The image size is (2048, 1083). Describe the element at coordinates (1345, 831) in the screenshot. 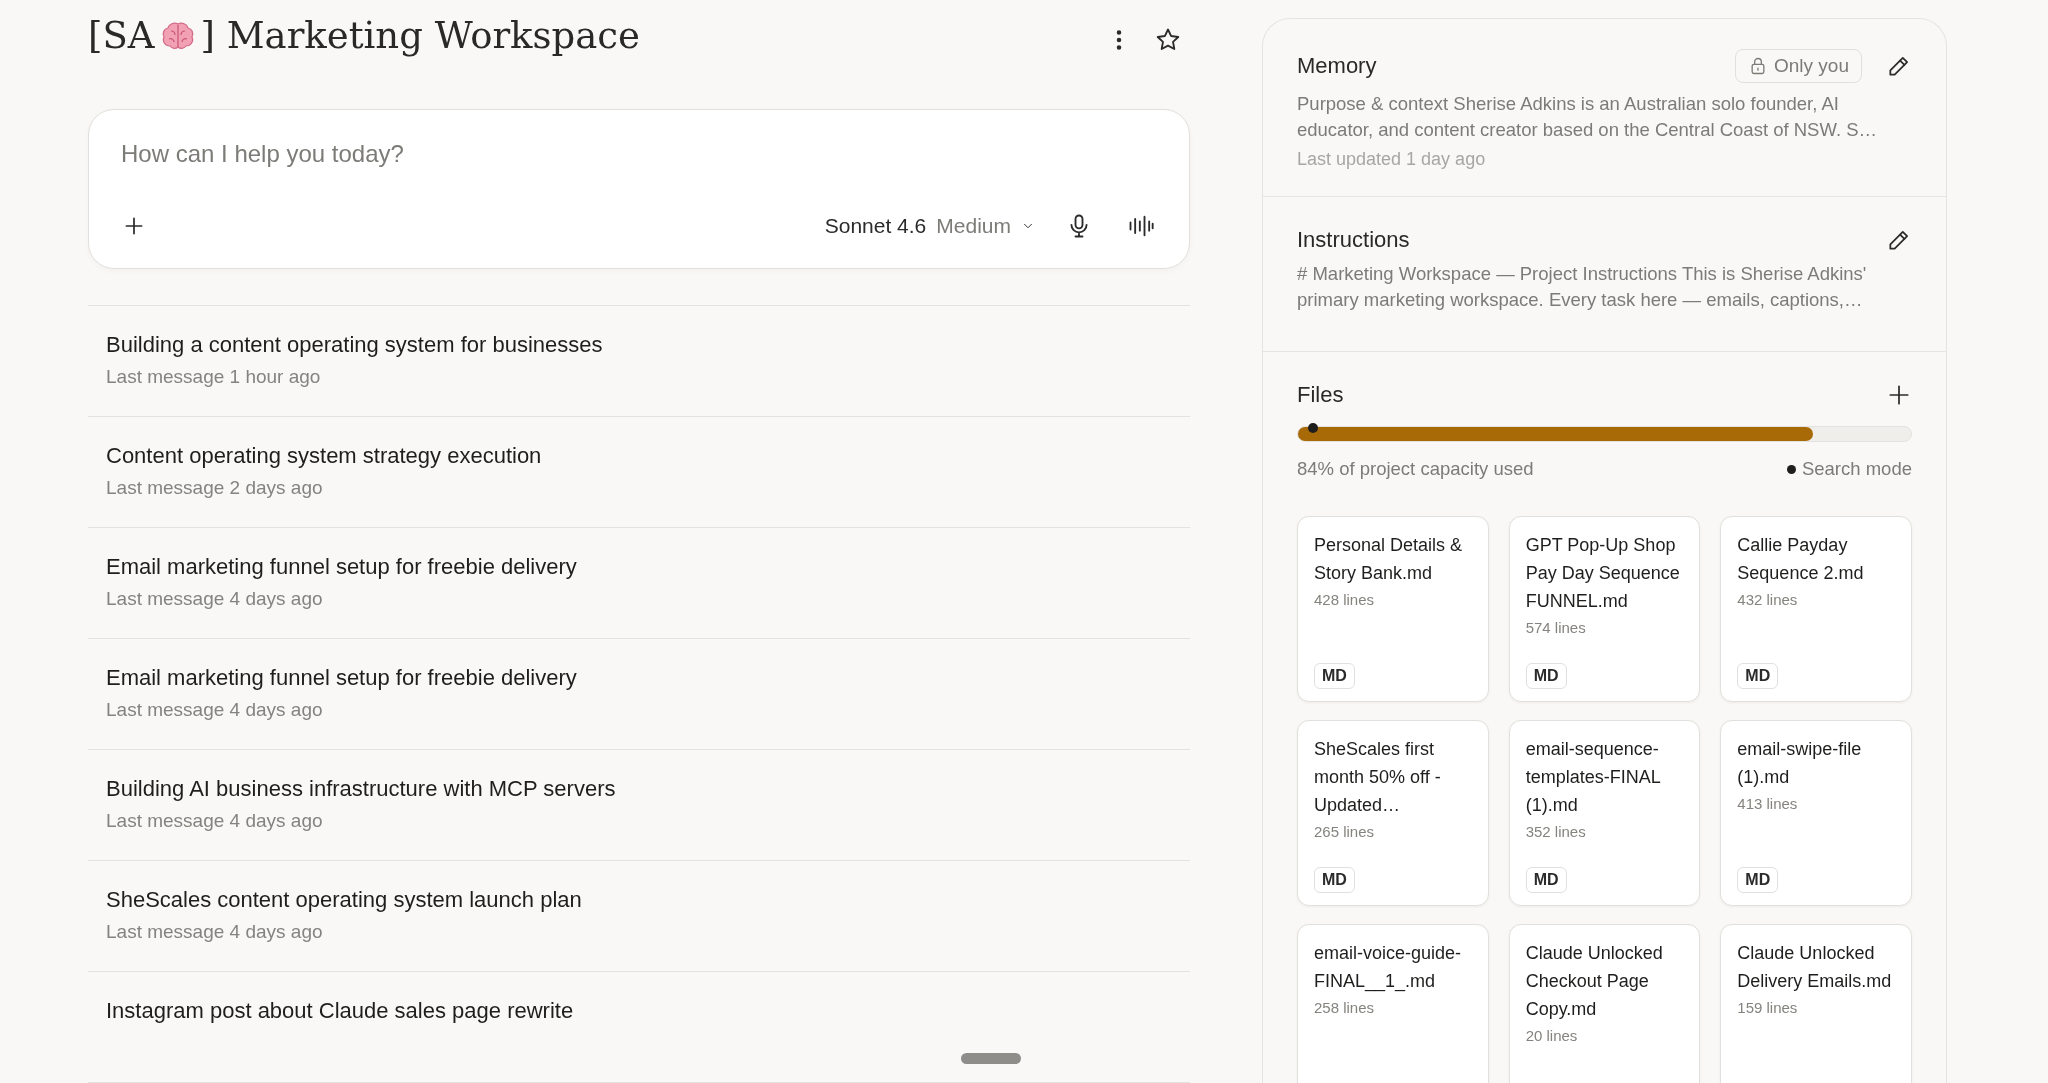

I see `line-count: 265 lines` at that location.